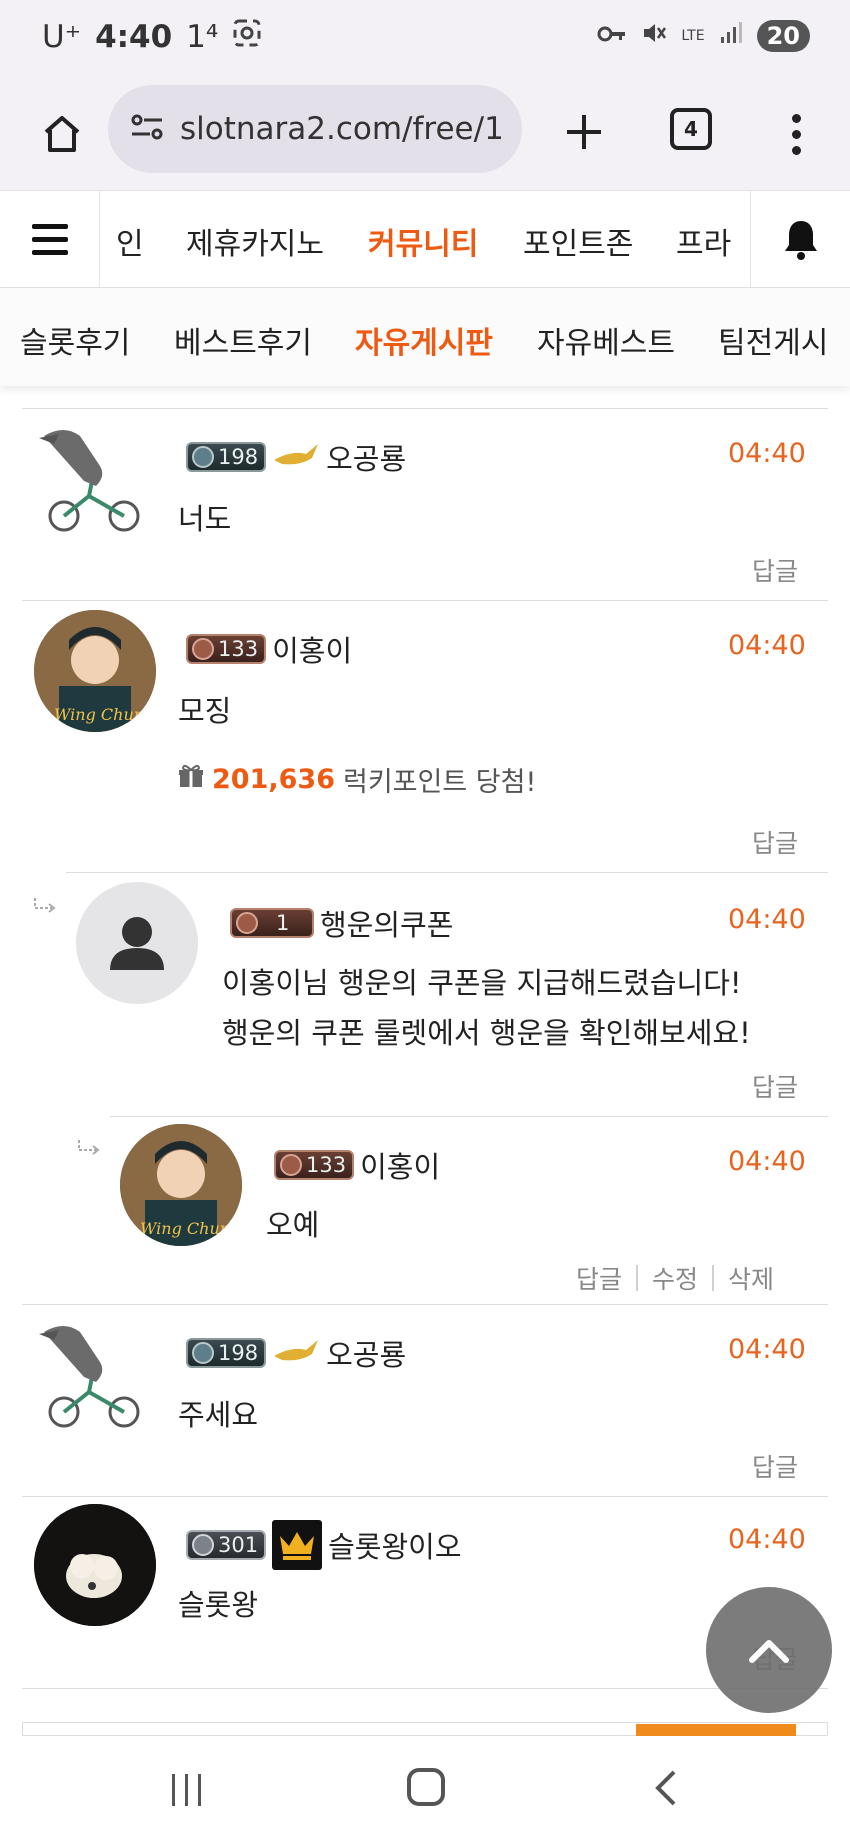 The height and width of the screenshot is (1842, 850). What do you see at coordinates (439, 782) in the screenshot?
I see `lucky-point-text: 럭키포인트 당첨!` at bounding box center [439, 782].